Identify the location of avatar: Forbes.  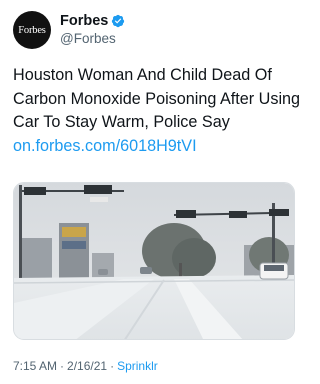
(32, 30).